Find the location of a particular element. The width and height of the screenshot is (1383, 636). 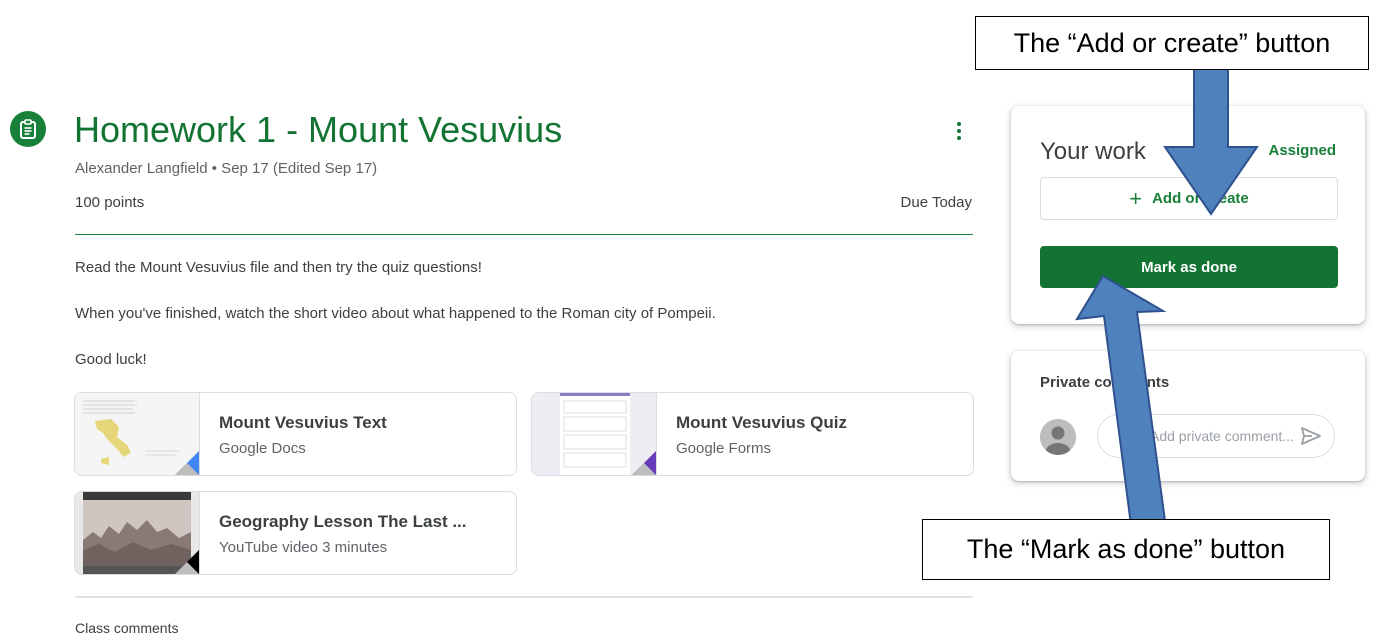

mark-as-done-label: Mark as done is located at coordinates (1189, 267).